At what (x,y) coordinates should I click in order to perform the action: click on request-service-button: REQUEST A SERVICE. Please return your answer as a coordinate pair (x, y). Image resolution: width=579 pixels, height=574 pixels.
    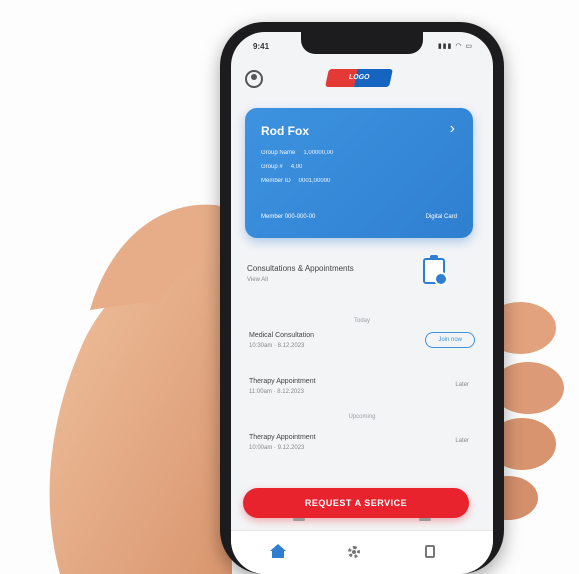
    Looking at the image, I should click on (356, 503).